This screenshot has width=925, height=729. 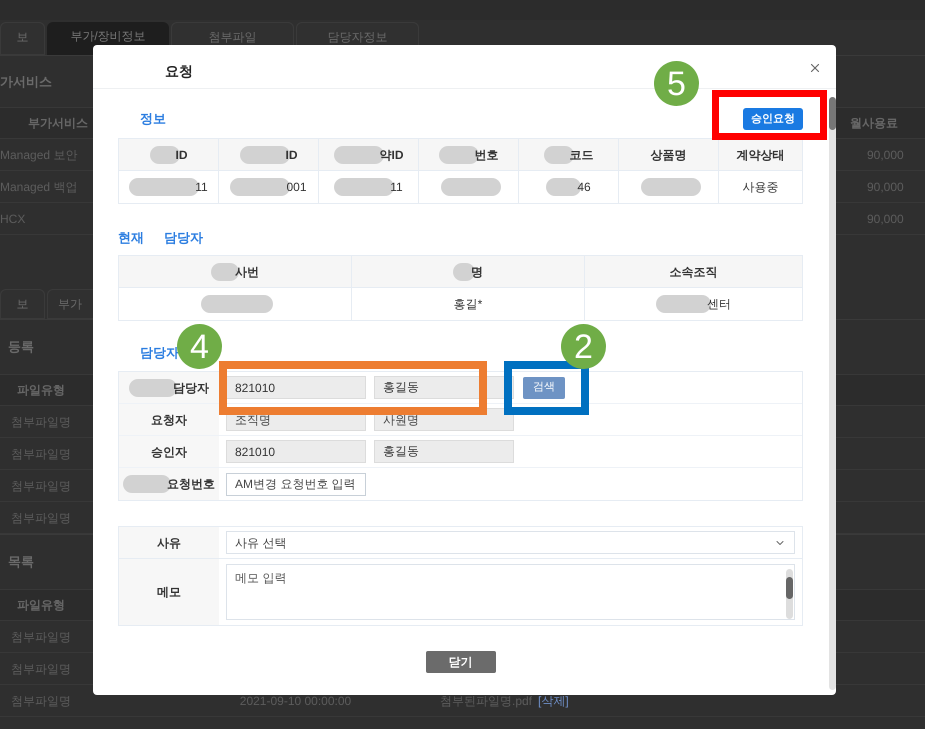 I want to click on input-field: 홍길동, so click(x=444, y=451).